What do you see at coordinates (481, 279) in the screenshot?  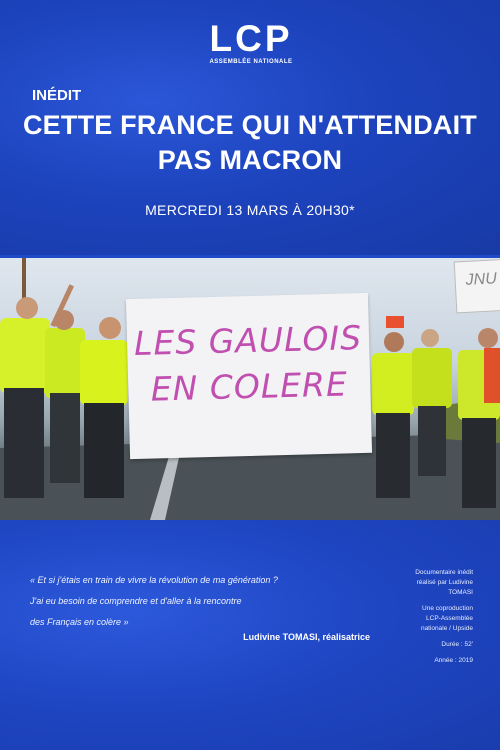 I see `sign-right-text: JNU` at bounding box center [481, 279].